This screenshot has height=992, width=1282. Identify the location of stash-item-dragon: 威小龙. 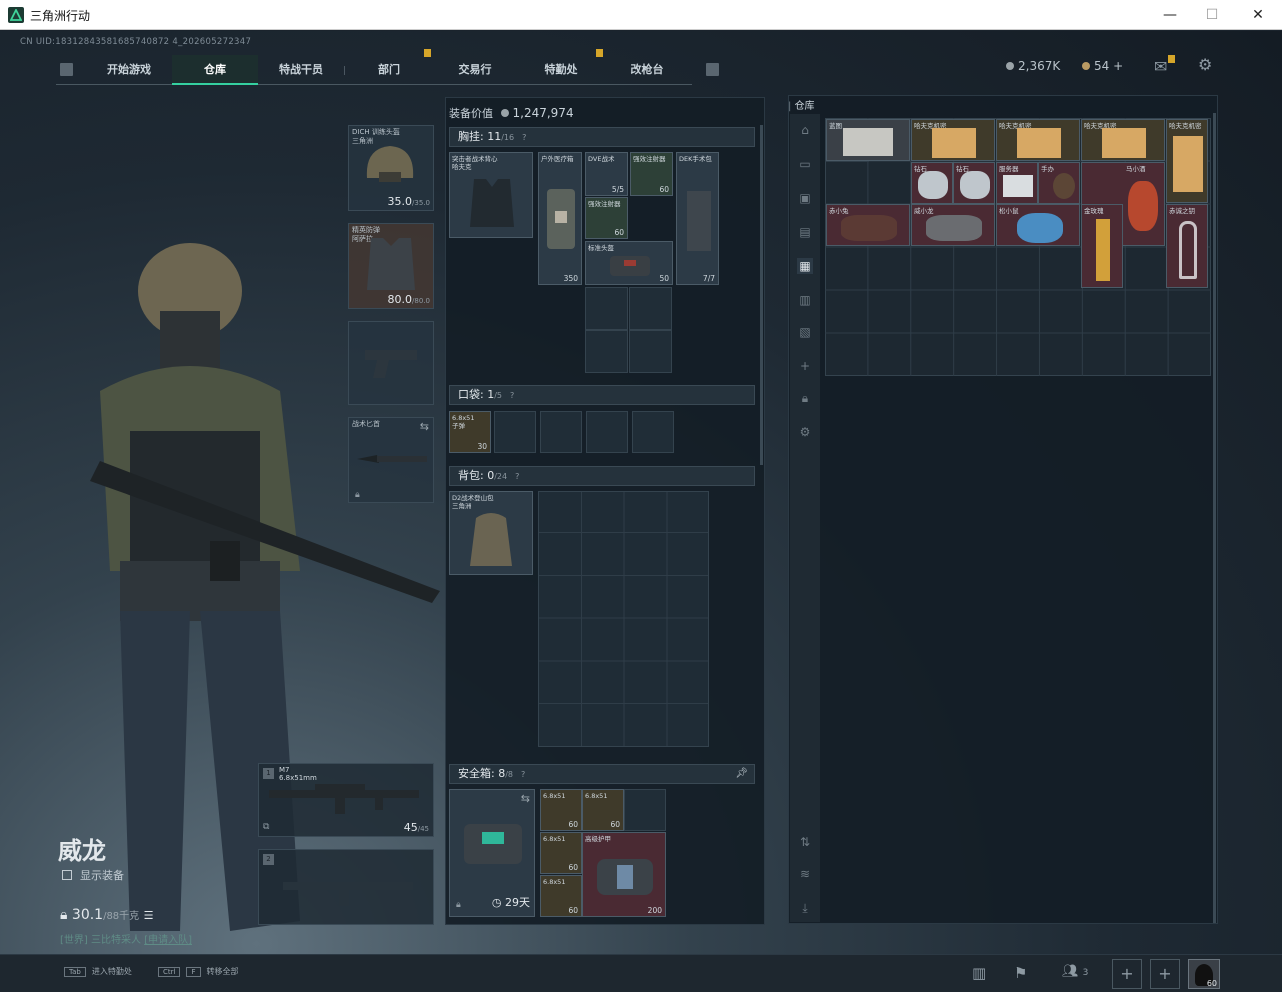
(953, 225).